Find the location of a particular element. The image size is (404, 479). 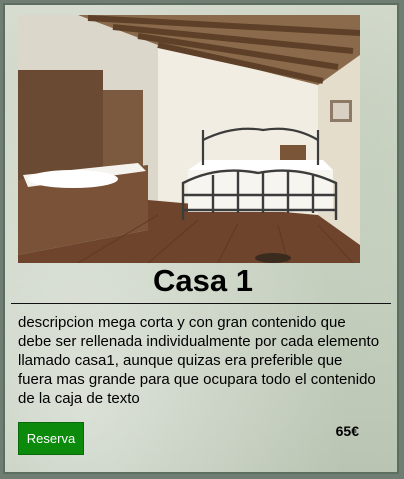

reserve-button: Reserva is located at coordinates (51, 438).